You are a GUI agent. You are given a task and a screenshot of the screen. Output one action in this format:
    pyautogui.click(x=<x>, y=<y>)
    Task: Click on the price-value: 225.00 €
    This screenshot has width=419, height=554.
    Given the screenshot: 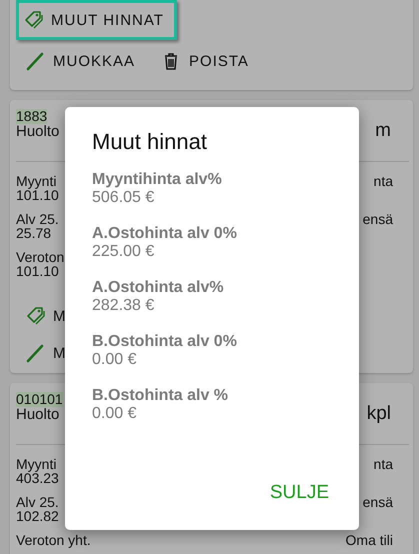 What is the action you would take?
    pyautogui.click(x=124, y=252)
    